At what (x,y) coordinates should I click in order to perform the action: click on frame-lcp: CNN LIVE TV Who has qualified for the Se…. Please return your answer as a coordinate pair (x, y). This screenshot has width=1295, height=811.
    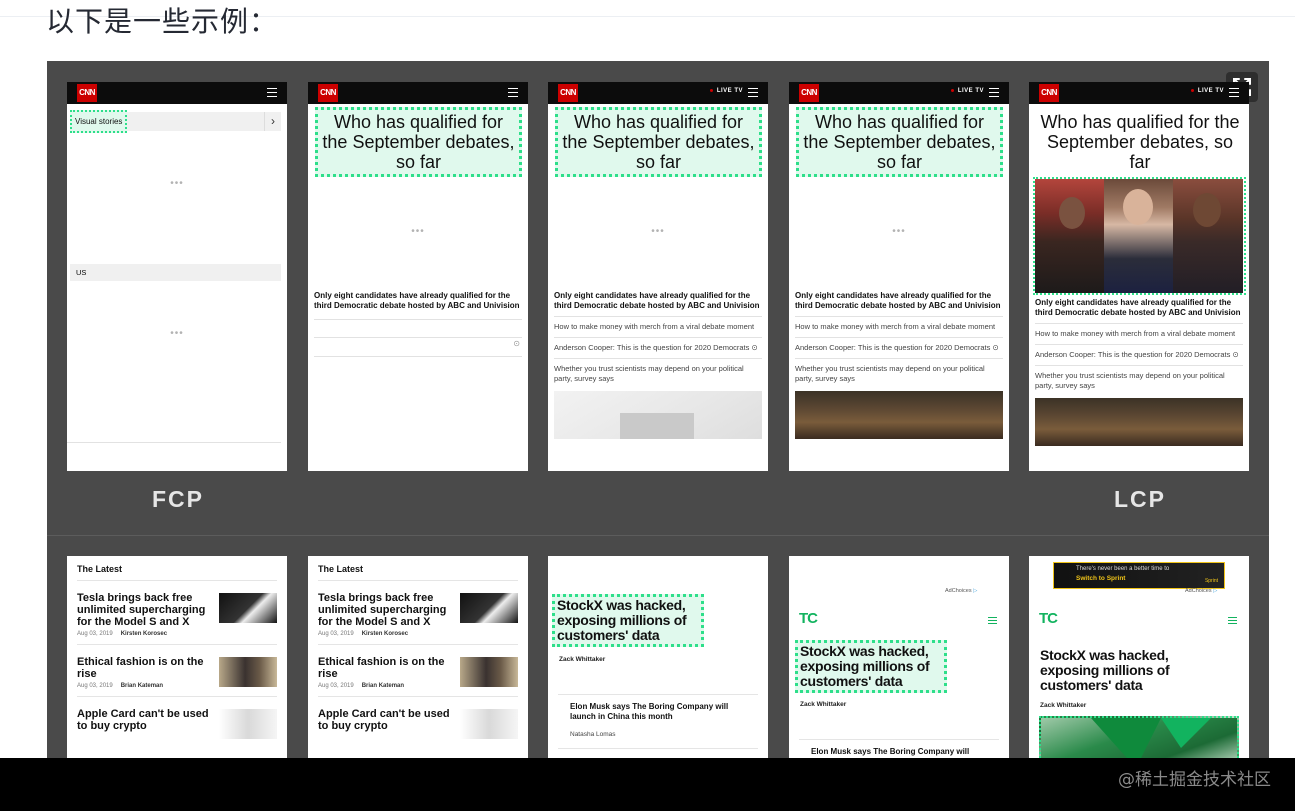
    Looking at the image, I should click on (1139, 276).